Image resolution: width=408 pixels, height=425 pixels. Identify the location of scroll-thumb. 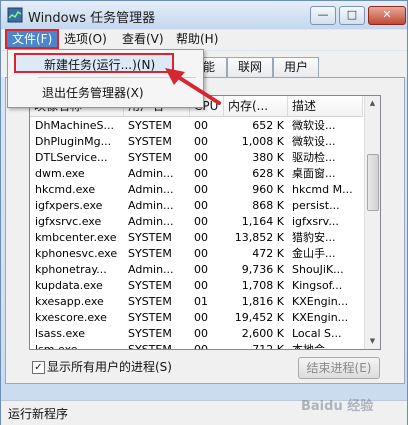
(373, 182).